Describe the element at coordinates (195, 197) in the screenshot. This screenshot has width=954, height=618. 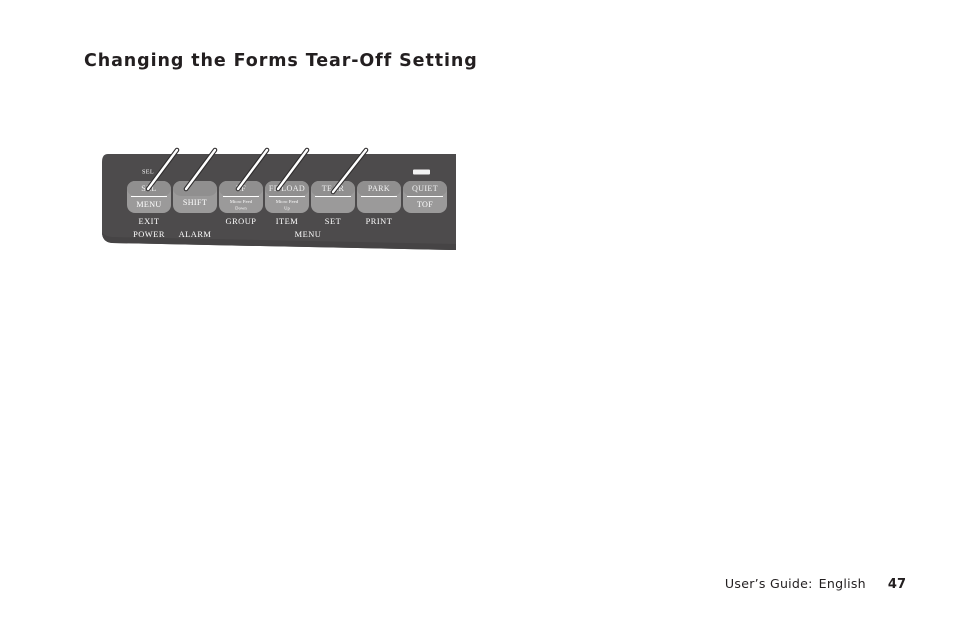
I see `shift-button: SHIFT` at that location.